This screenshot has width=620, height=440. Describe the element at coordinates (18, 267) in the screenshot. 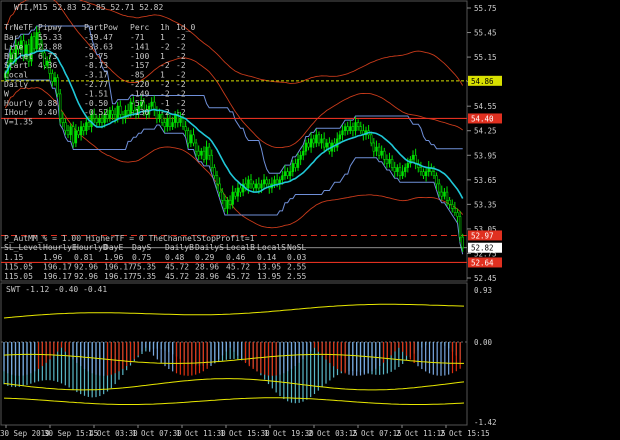

I see `bottom-cell: 115.05` at that location.